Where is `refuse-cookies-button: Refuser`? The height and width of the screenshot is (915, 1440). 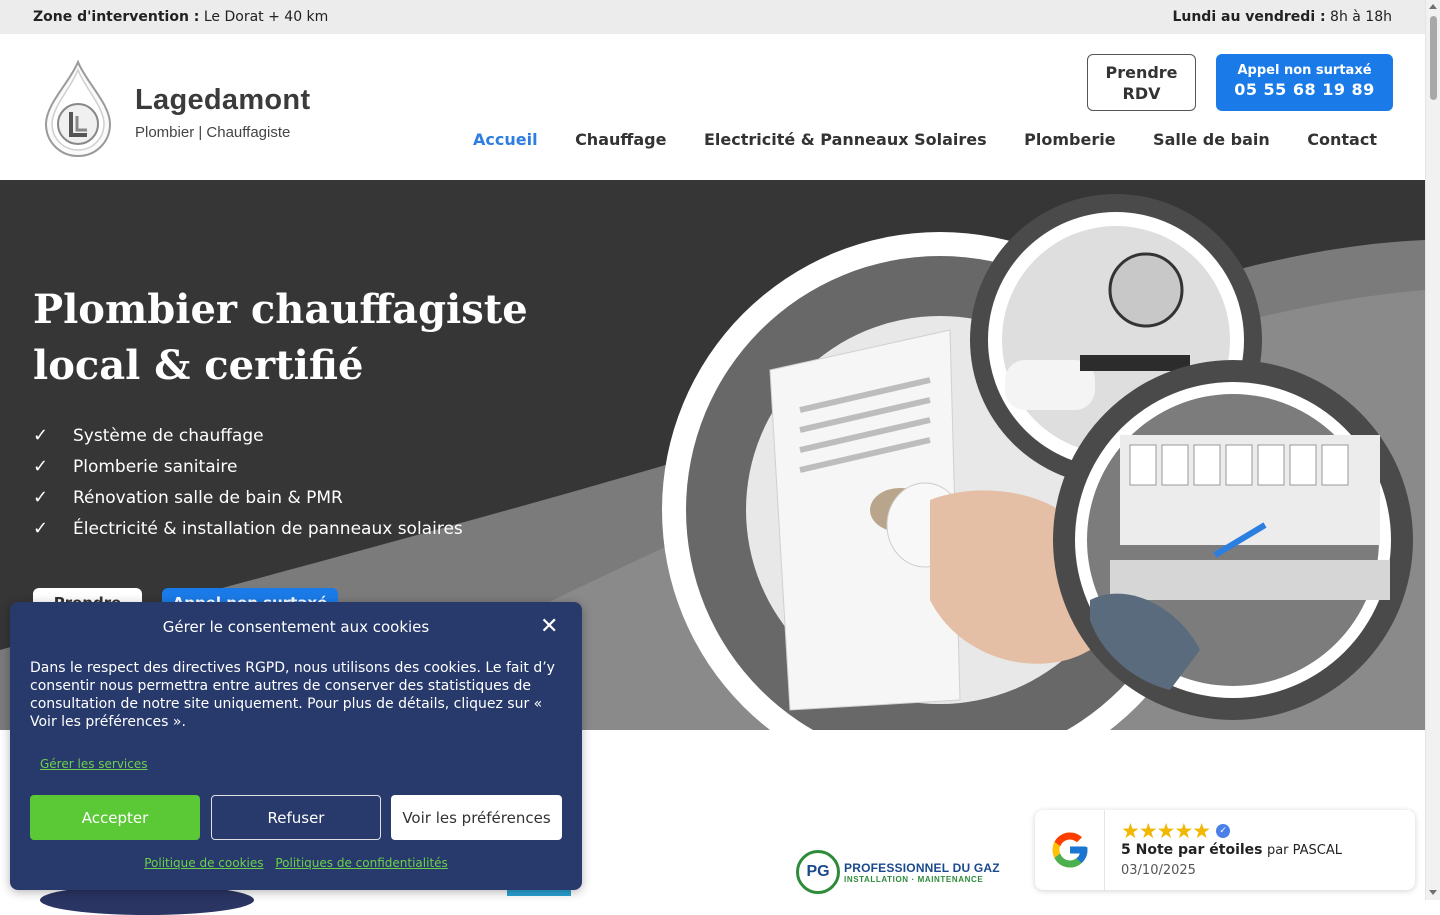 refuse-cookies-button: Refuser is located at coordinates (296, 817).